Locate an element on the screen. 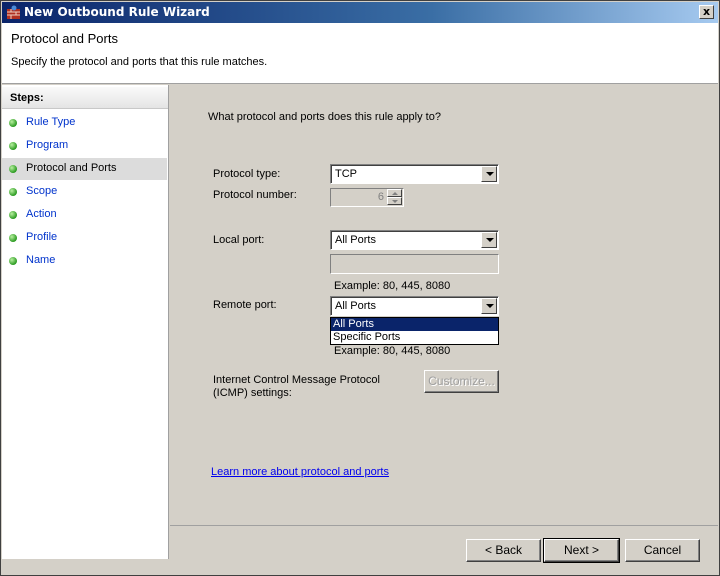 This screenshot has height=576, width=720. protocol-type-select: TCP is located at coordinates (414, 174).